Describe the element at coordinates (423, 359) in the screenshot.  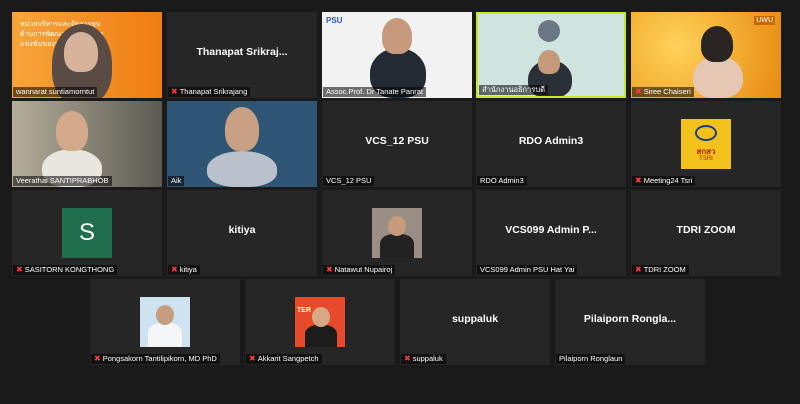
I see `participant-name-tag: ✖ suppaluk` at that location.